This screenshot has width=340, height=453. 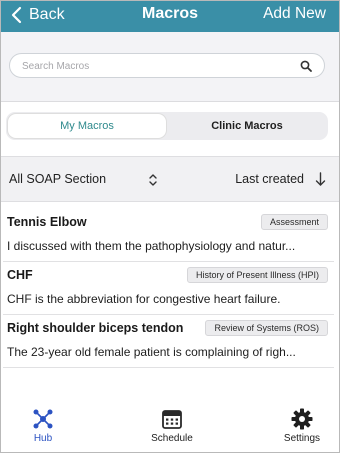 What do you see at coordinates (153, 180) in the screenshot?
I see `up-down-chevron-icon` at bounding box center [153, 180].